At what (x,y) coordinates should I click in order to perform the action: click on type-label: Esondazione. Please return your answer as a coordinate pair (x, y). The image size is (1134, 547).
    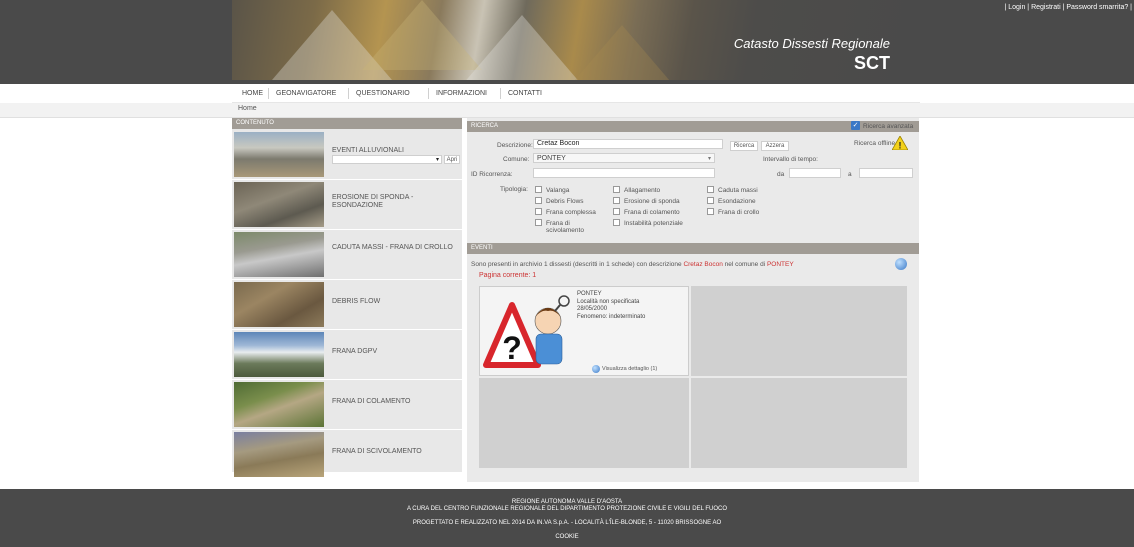
    Looking at the image, I should click on (737, 201).